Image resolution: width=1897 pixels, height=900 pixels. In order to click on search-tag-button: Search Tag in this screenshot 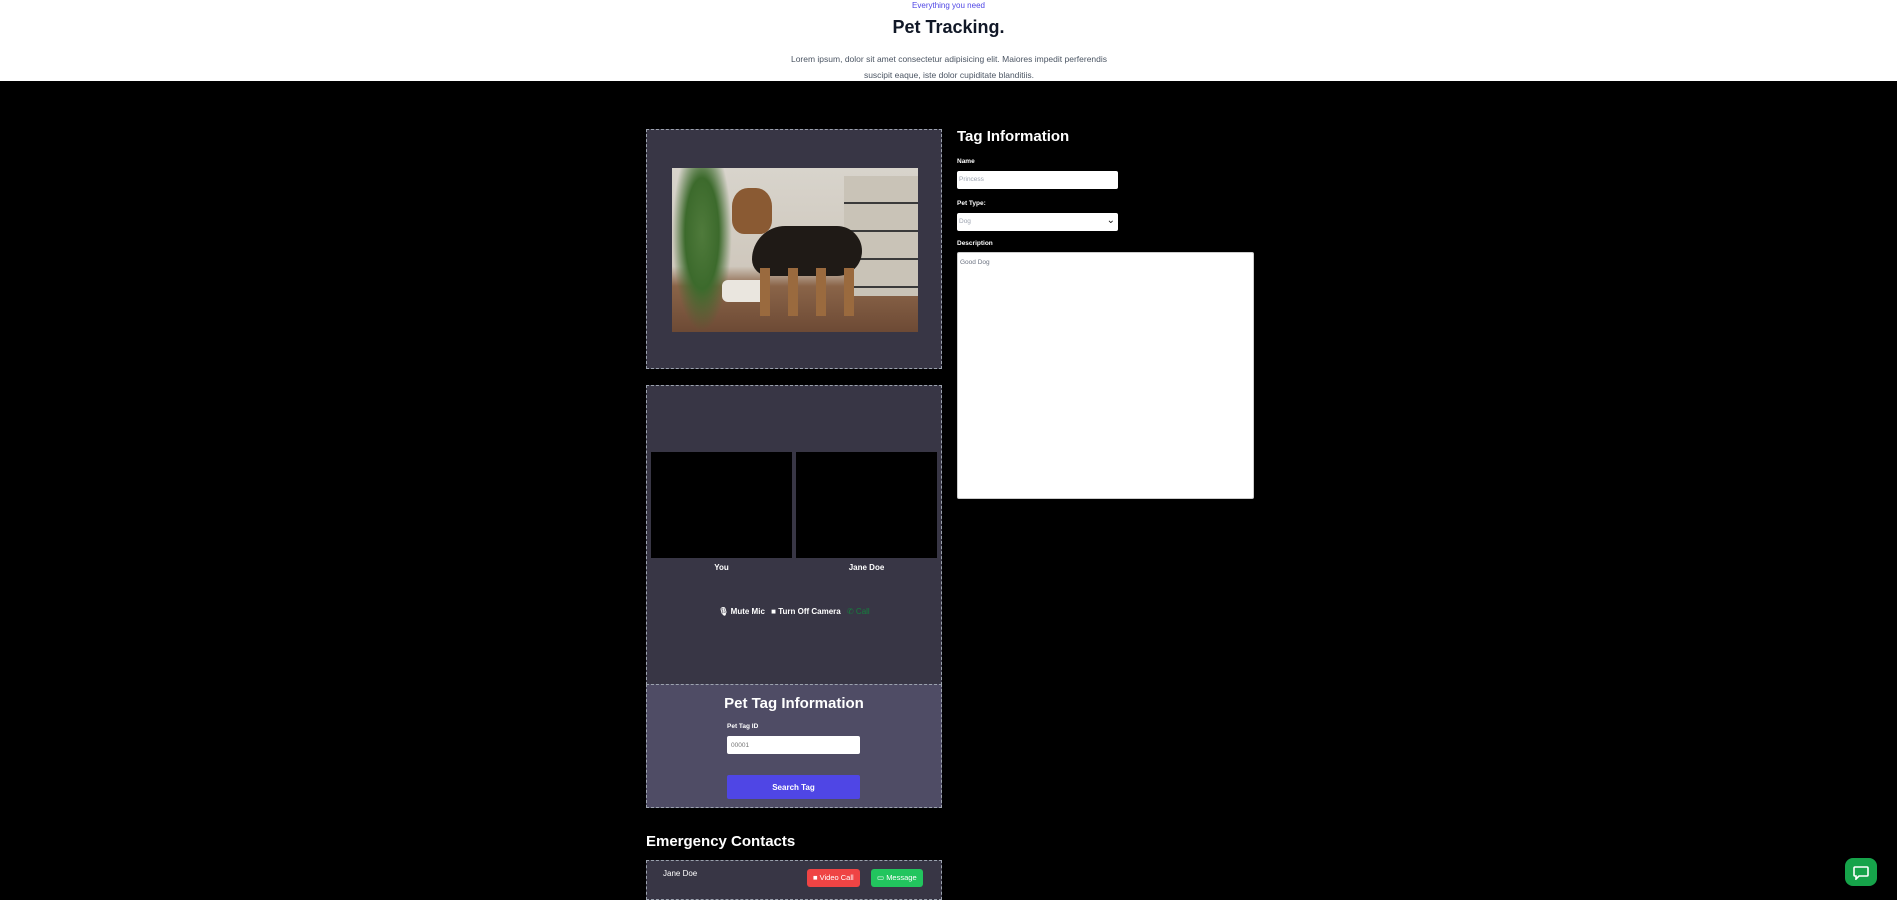, I will do `click(793, 787)`.